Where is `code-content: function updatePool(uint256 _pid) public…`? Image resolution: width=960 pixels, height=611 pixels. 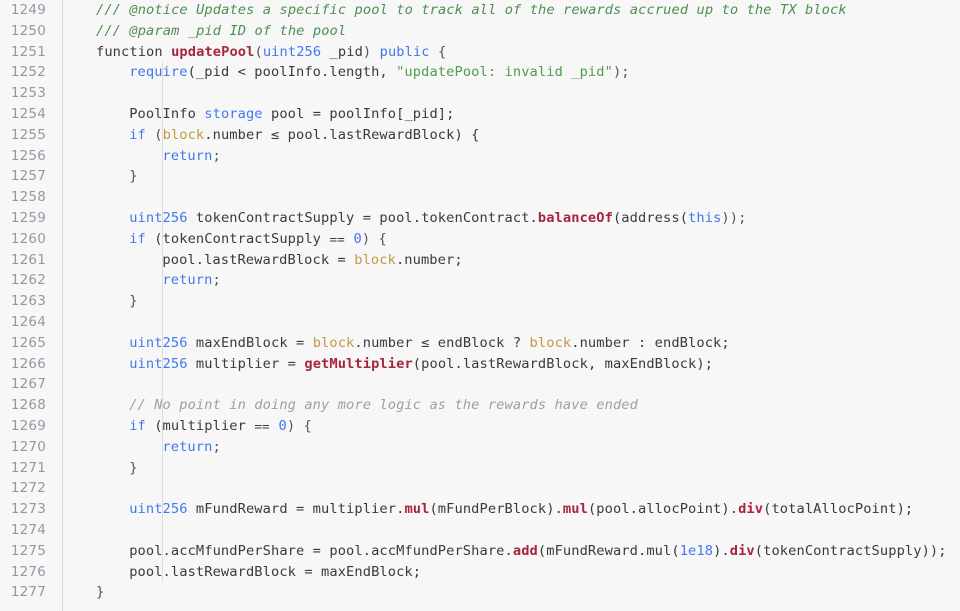 code-content: function updatePool(uint256 _pid) public… is located at coordinates (511, 52).